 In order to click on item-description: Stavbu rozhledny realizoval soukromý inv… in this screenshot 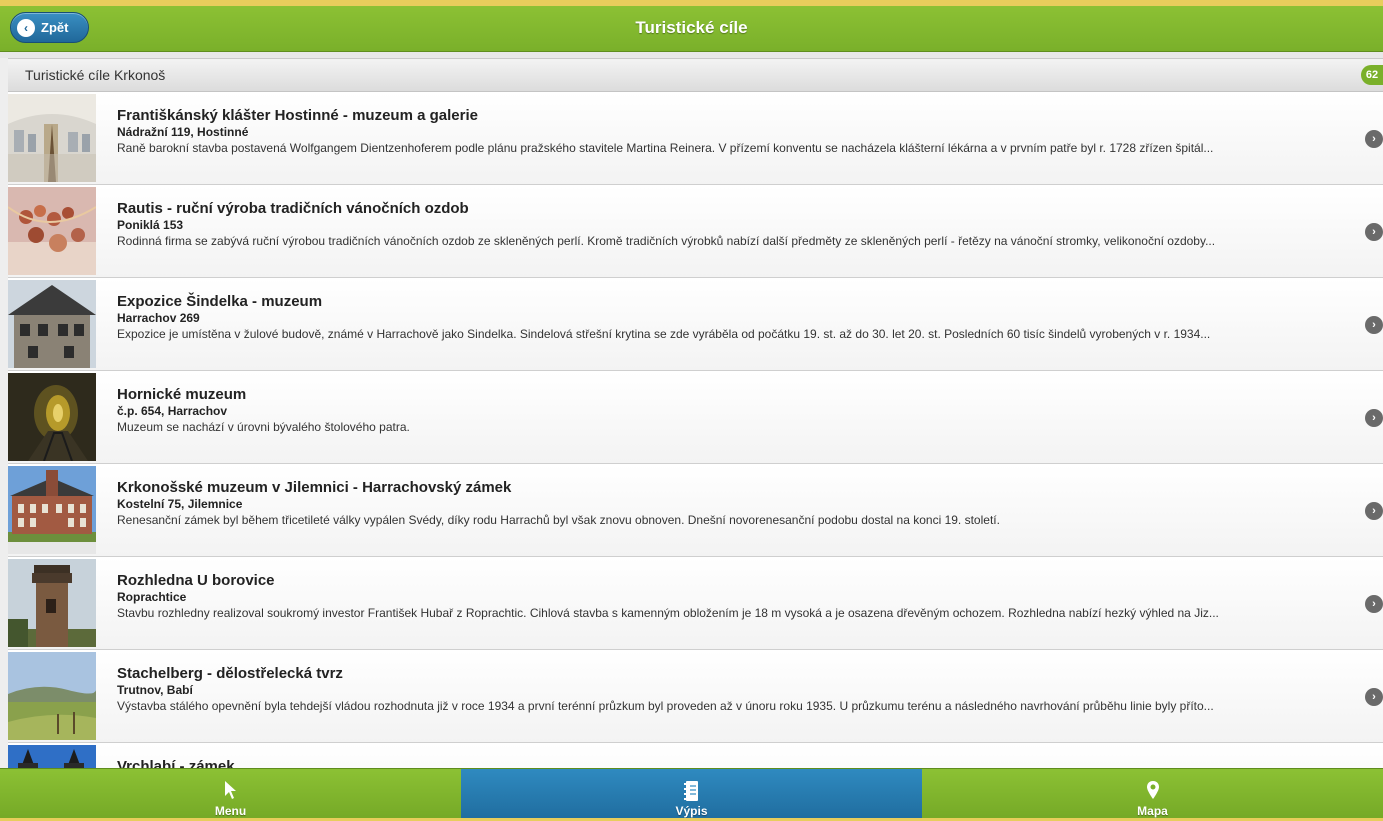, I will do `click(668, 613)`.